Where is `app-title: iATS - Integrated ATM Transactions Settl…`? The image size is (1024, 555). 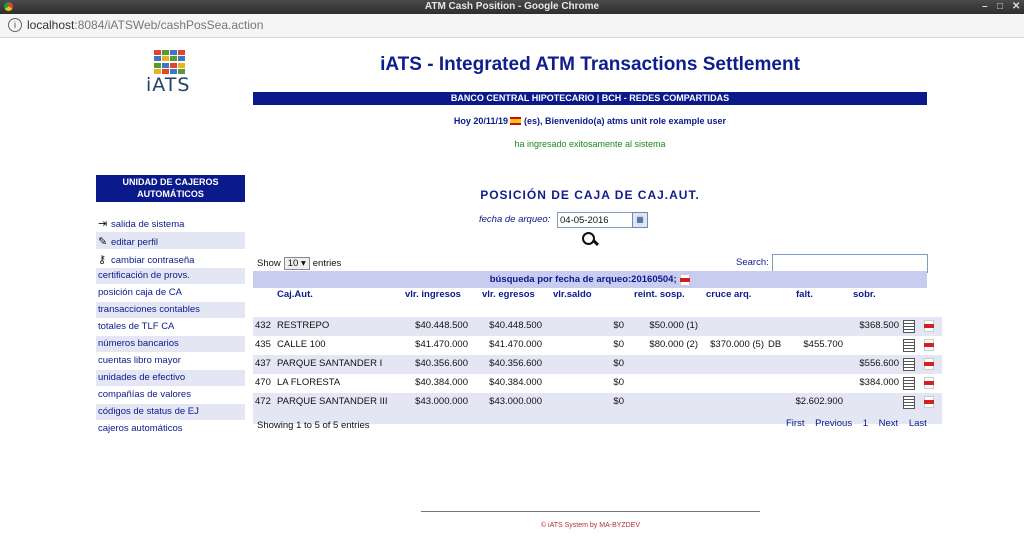 app-title: iATS - Integrated ATM Transactions Settl… is located at coordinates (590, 64).